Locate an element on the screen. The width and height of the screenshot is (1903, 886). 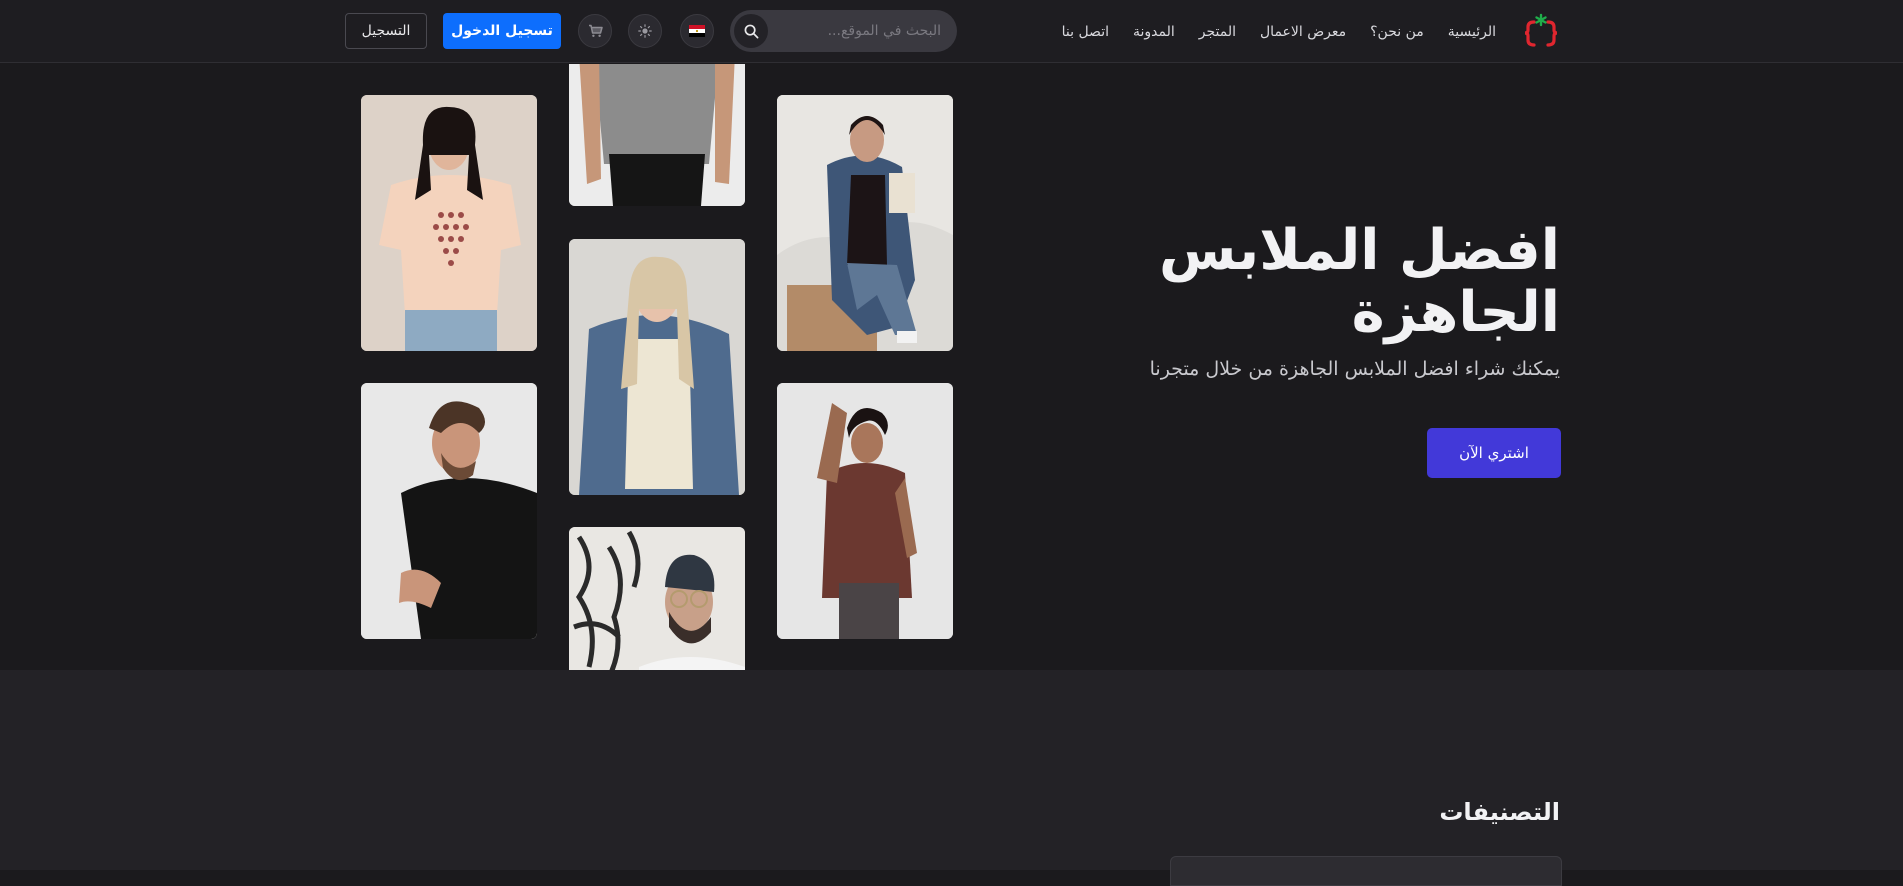
product-photo-blonde-woman-denim is located at coordinates (657, 367).